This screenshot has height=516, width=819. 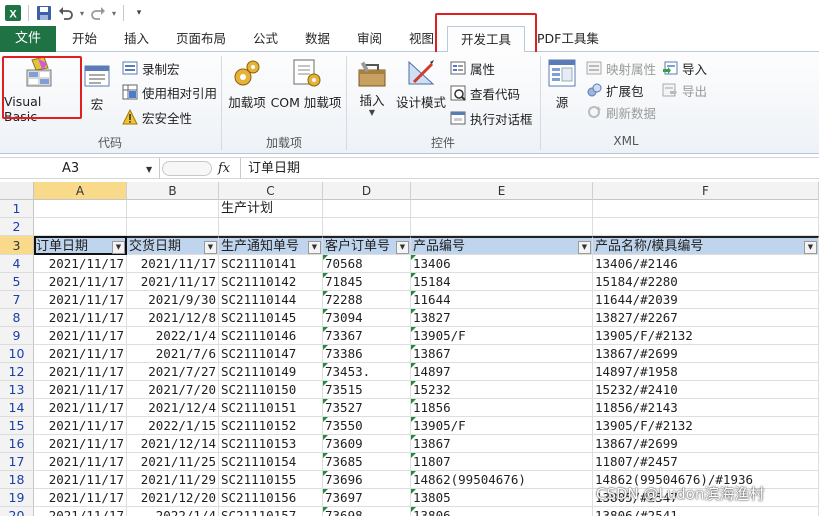 I want to click on column-header-c: C, so click(x=271, y=191).